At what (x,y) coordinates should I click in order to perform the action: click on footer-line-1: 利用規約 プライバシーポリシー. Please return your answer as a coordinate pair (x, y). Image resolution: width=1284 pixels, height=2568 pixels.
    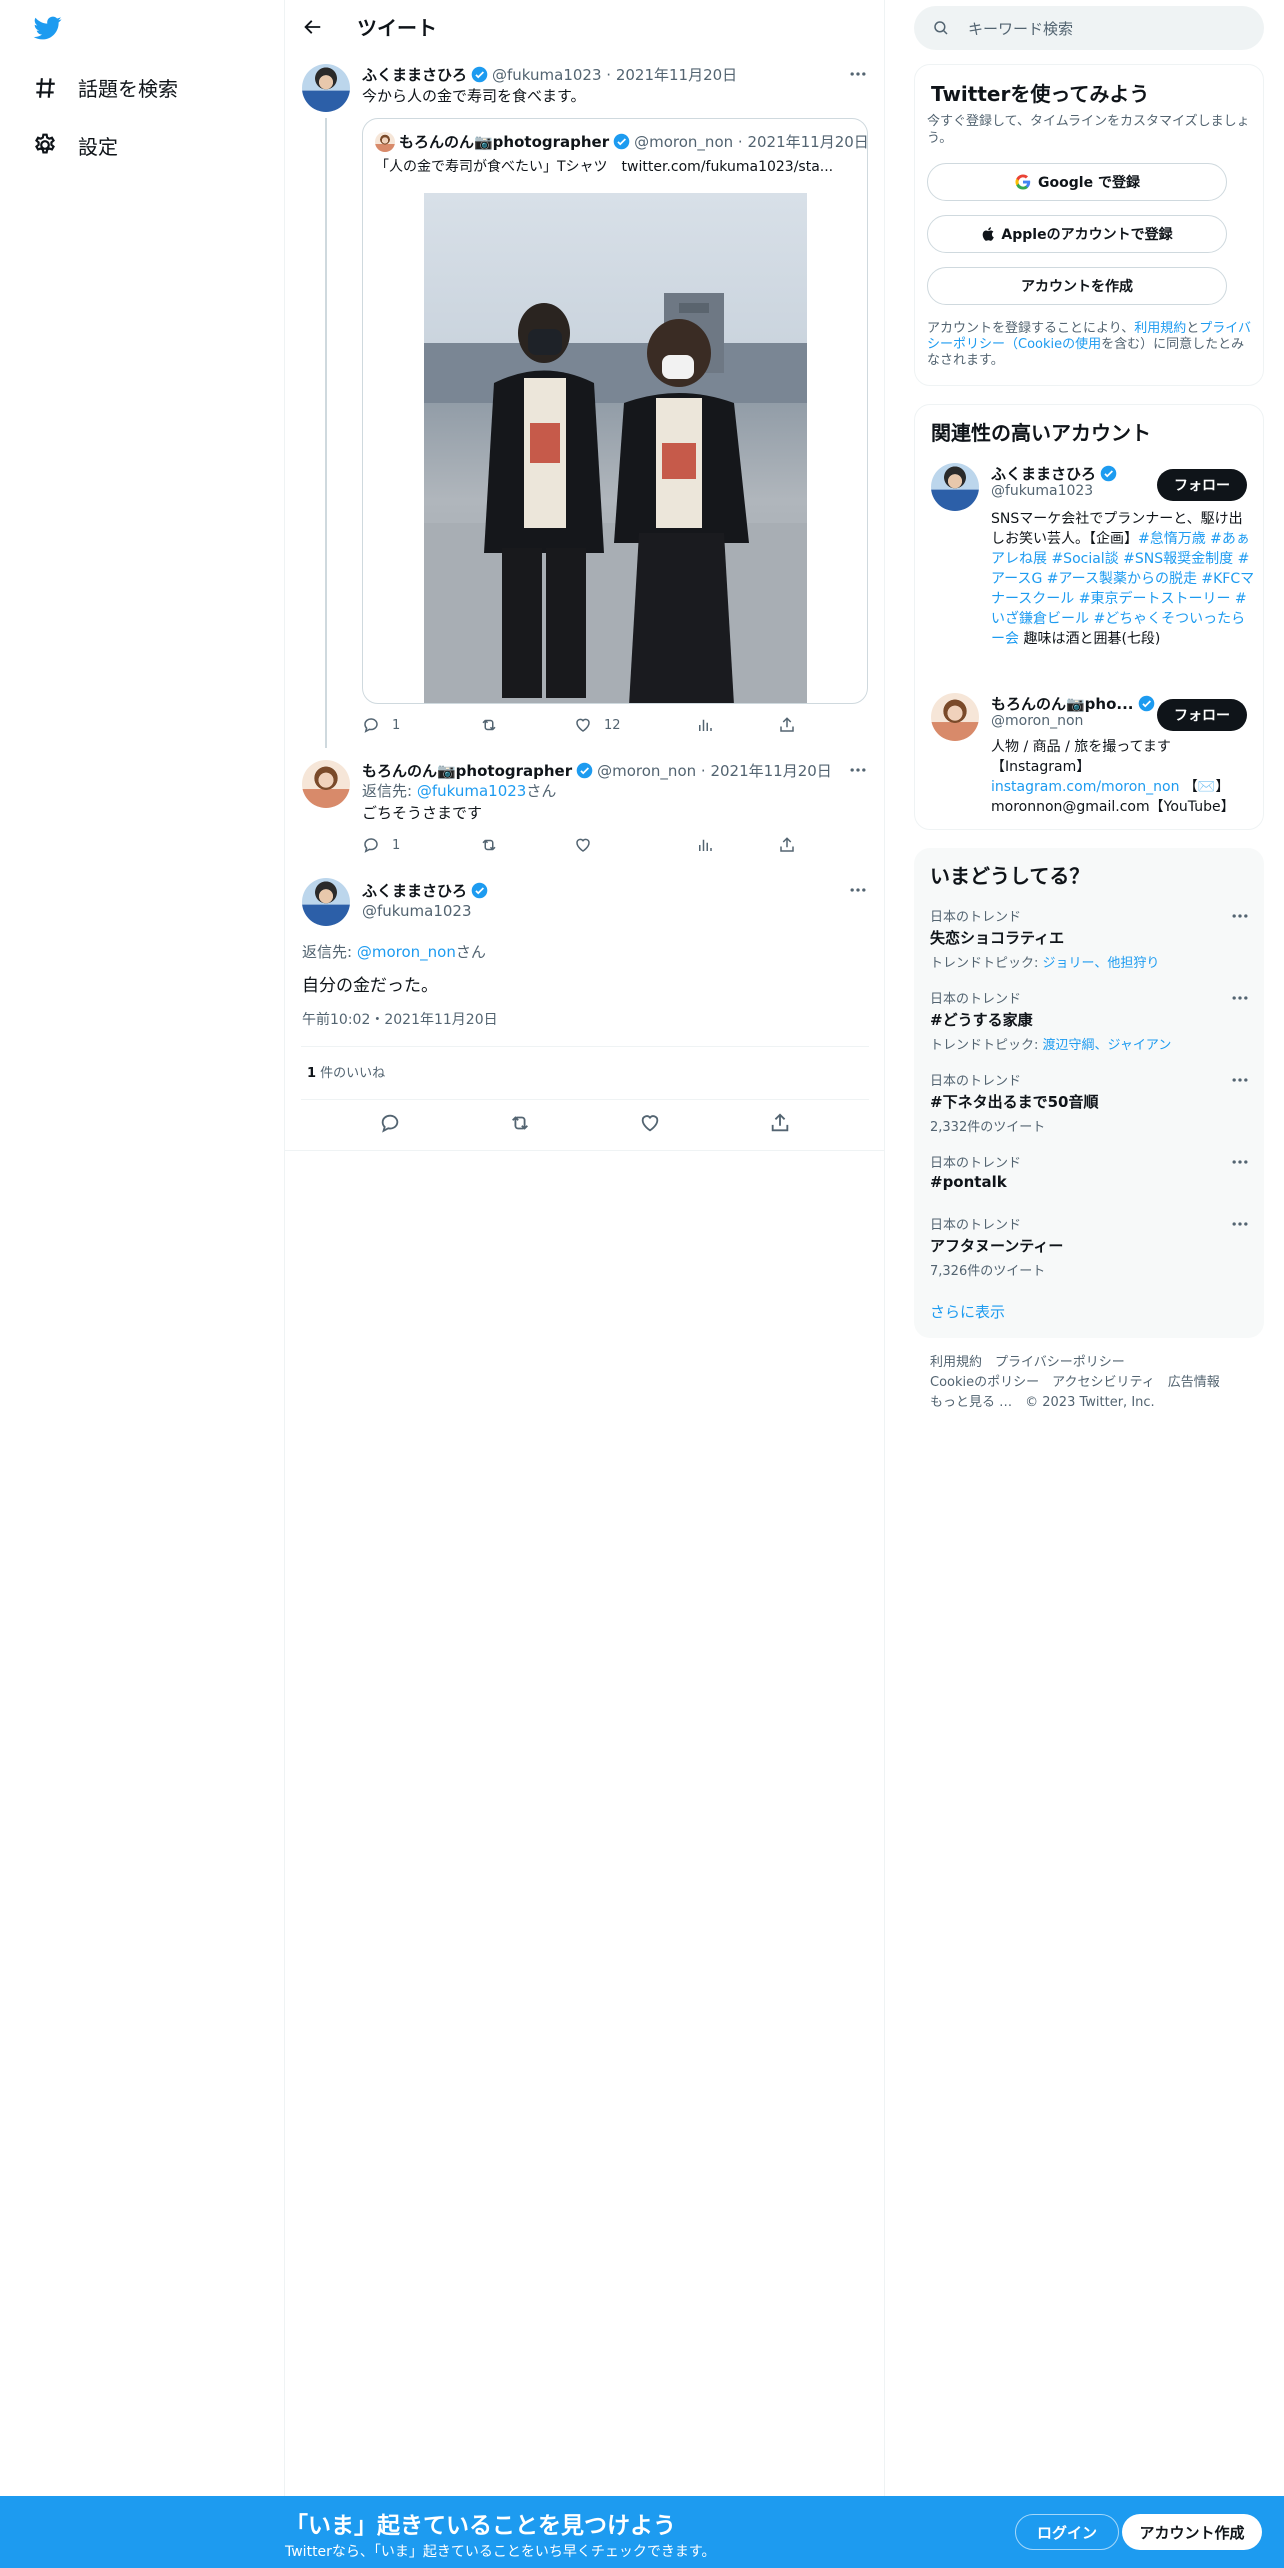
    Looking at the image, I should click on (1075, 1363).